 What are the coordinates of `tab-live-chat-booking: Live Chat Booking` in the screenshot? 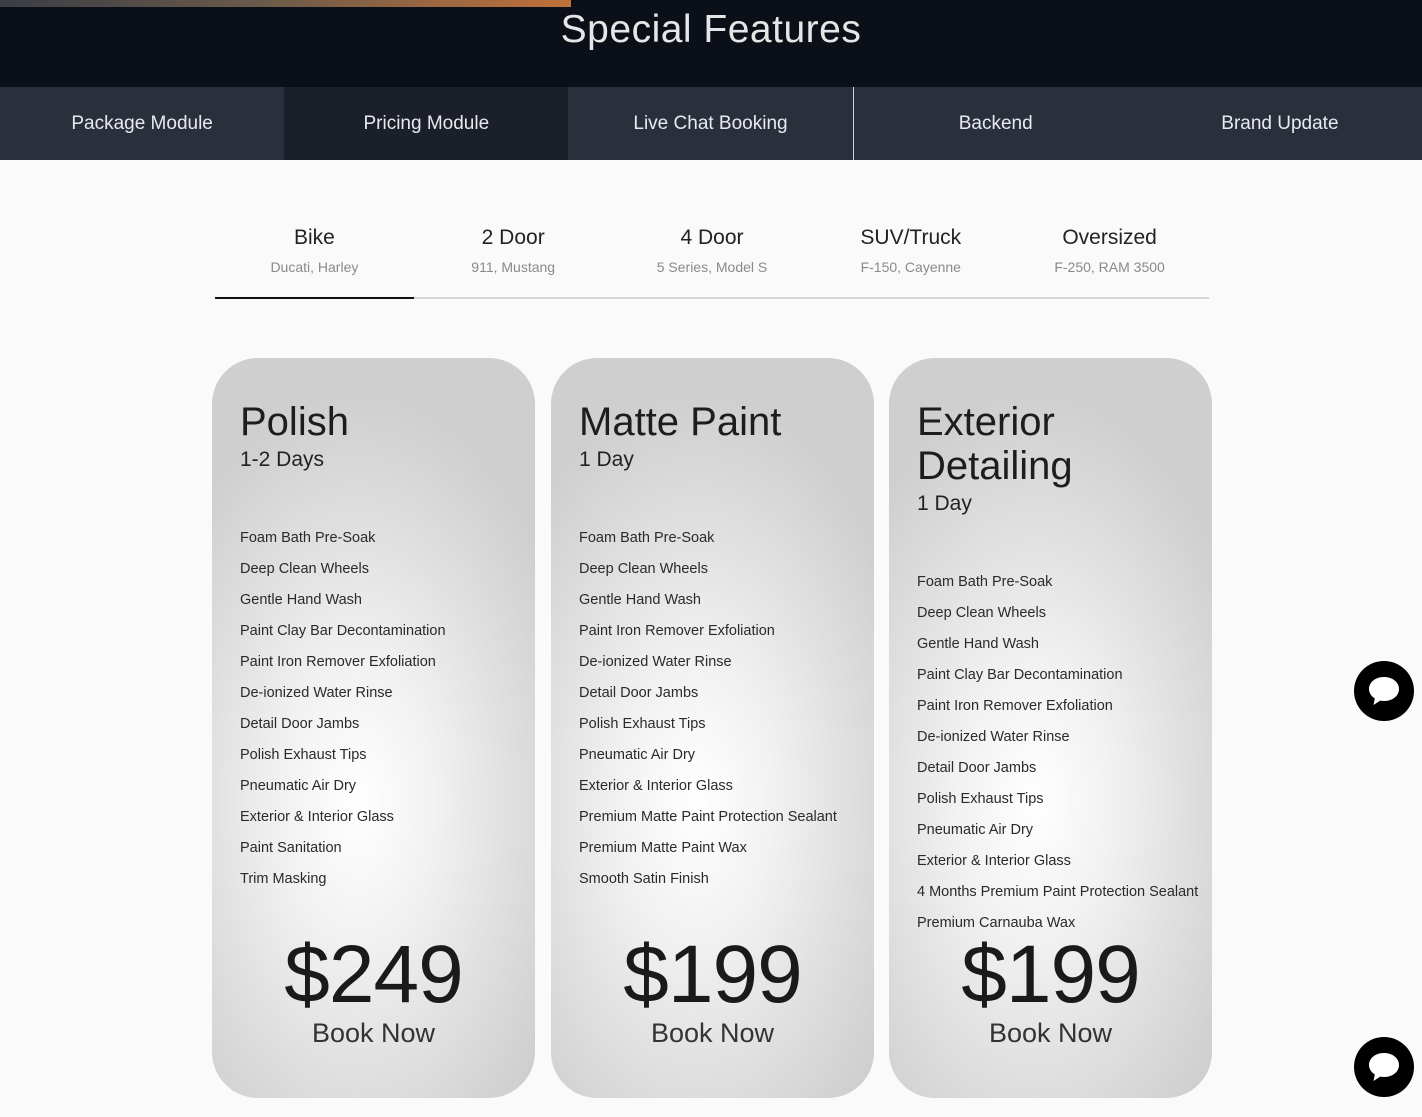 It's located at (710, 123).